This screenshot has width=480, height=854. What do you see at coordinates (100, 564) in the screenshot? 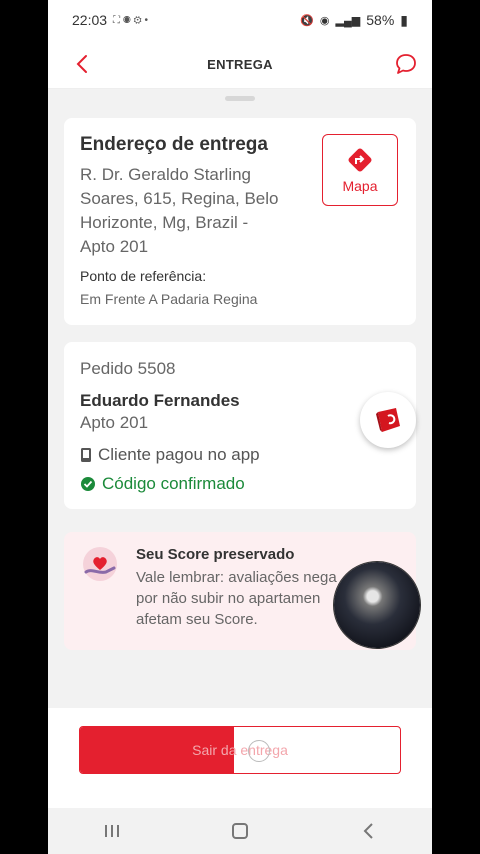
I see `heart-hand-icon` at bounding box center [100, 564].